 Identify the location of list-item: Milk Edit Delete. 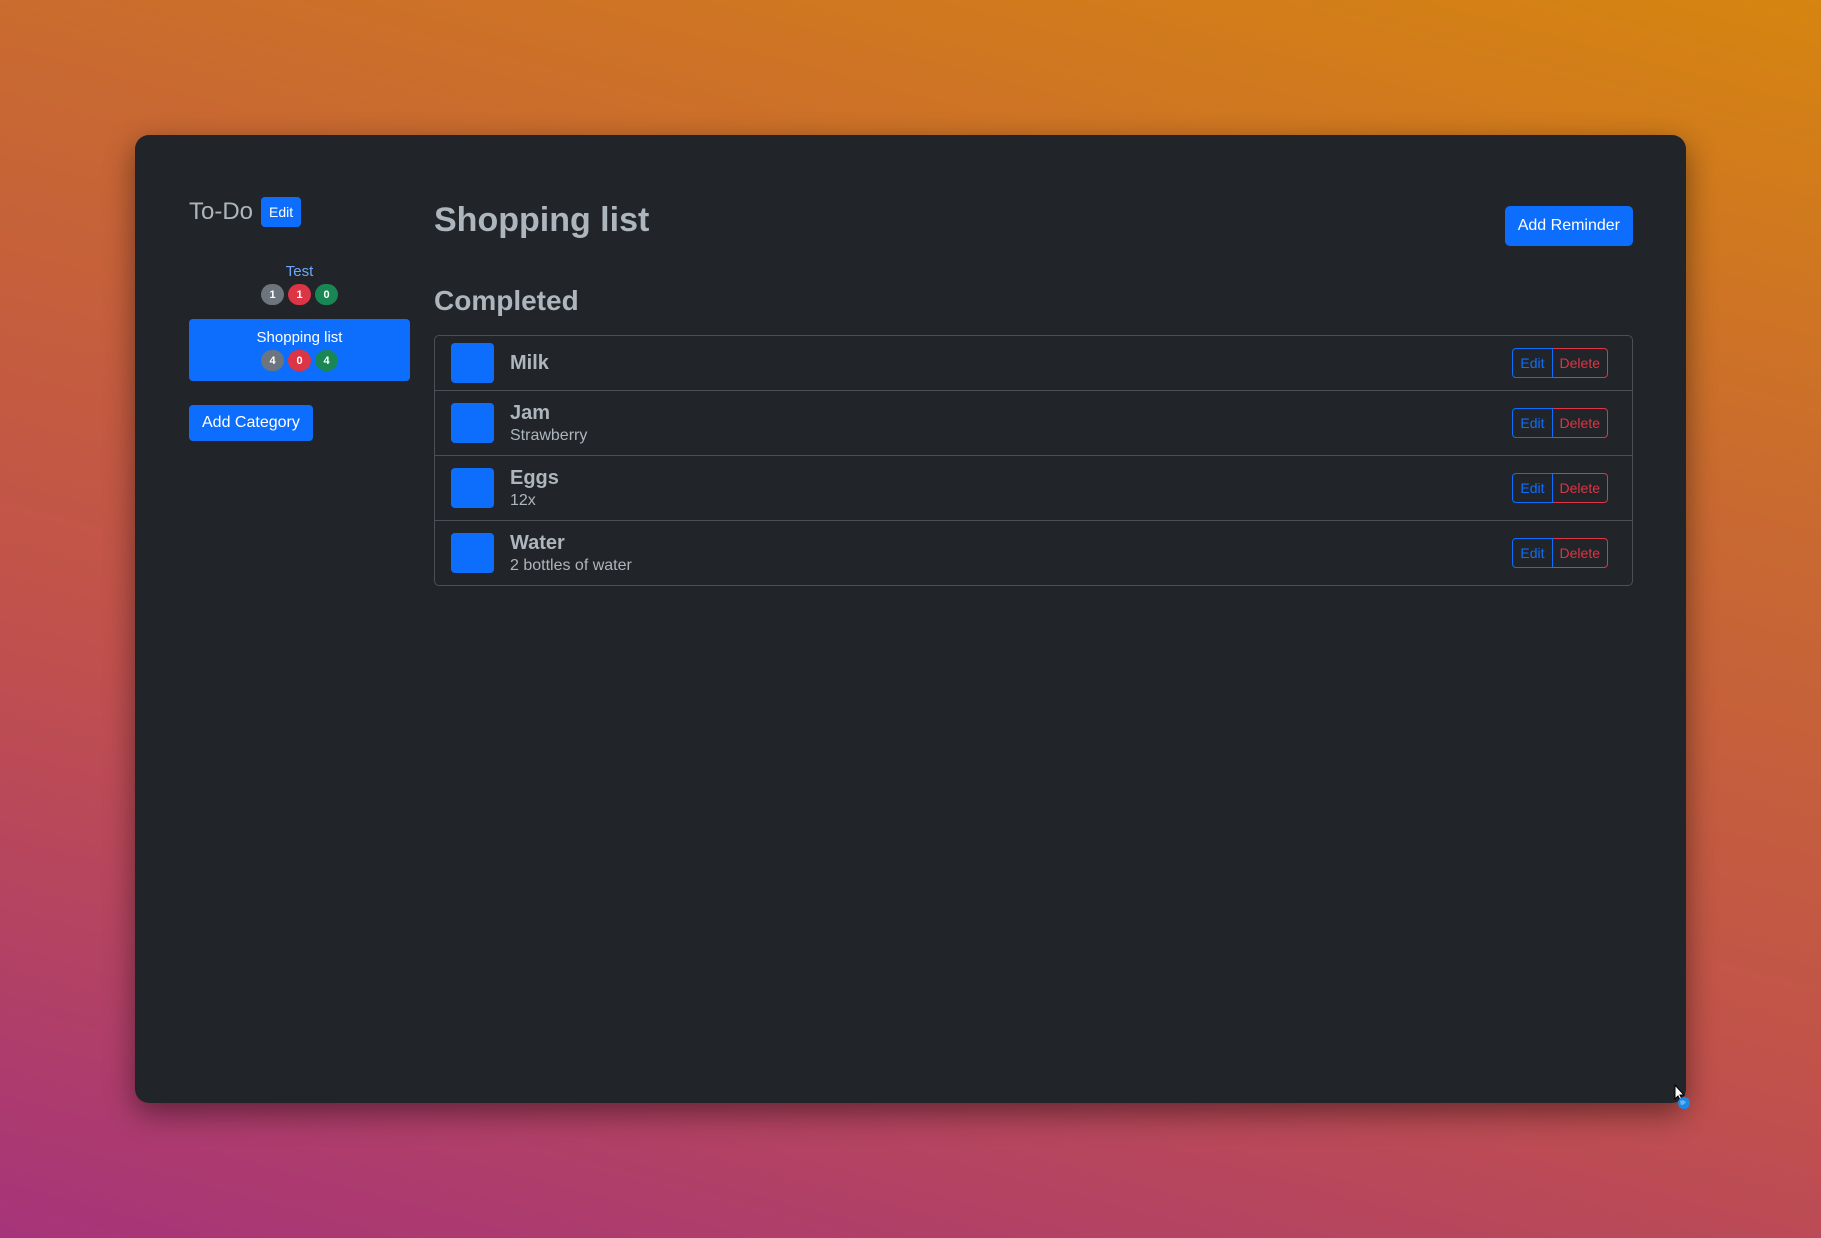
(1033, 363).